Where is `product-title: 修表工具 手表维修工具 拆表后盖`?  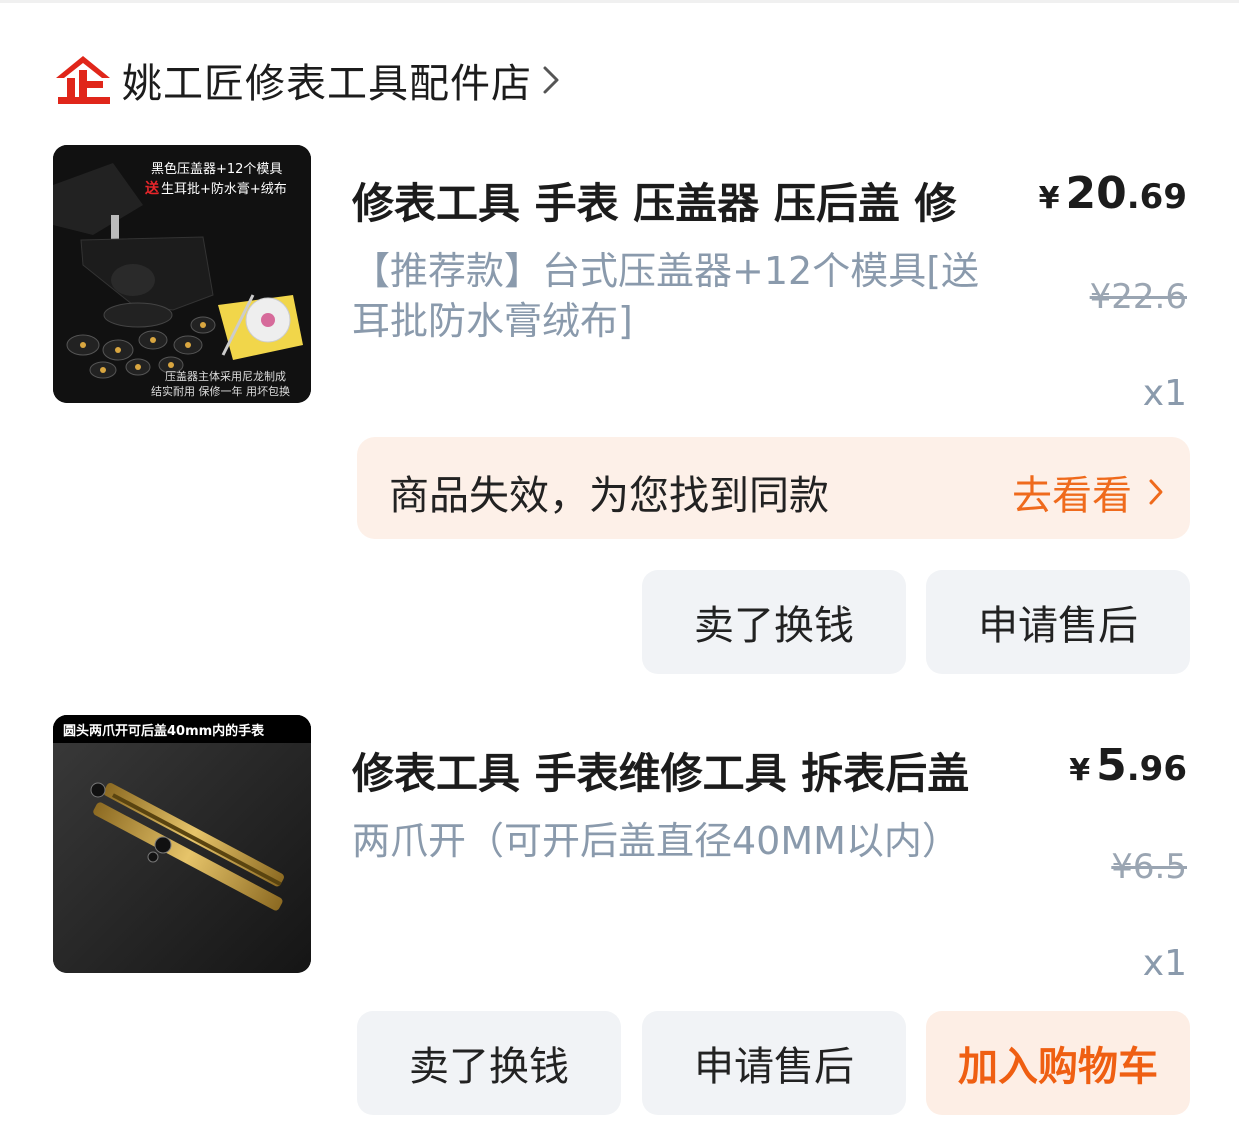
product-title: 修表工具 手表维修工具 拆表后盖 is located at coordinates (684, 770).